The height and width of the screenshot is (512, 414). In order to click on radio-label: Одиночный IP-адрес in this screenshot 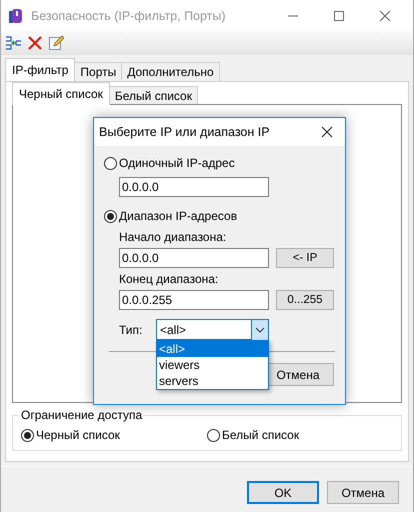, I will do `click(177, 163)`.